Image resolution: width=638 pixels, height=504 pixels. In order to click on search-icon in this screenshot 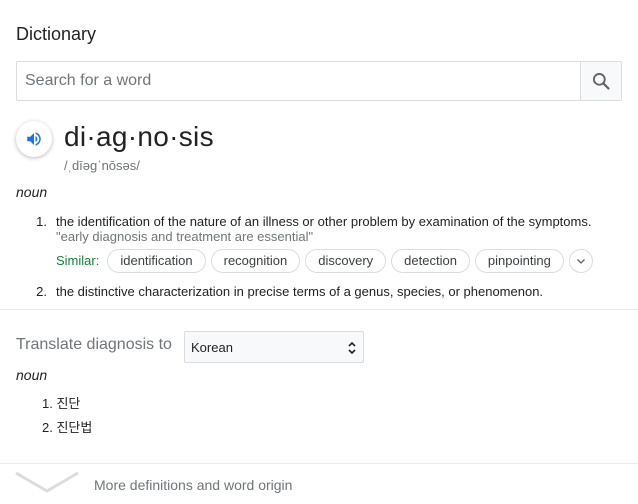, I will do `click(601, 81)`.